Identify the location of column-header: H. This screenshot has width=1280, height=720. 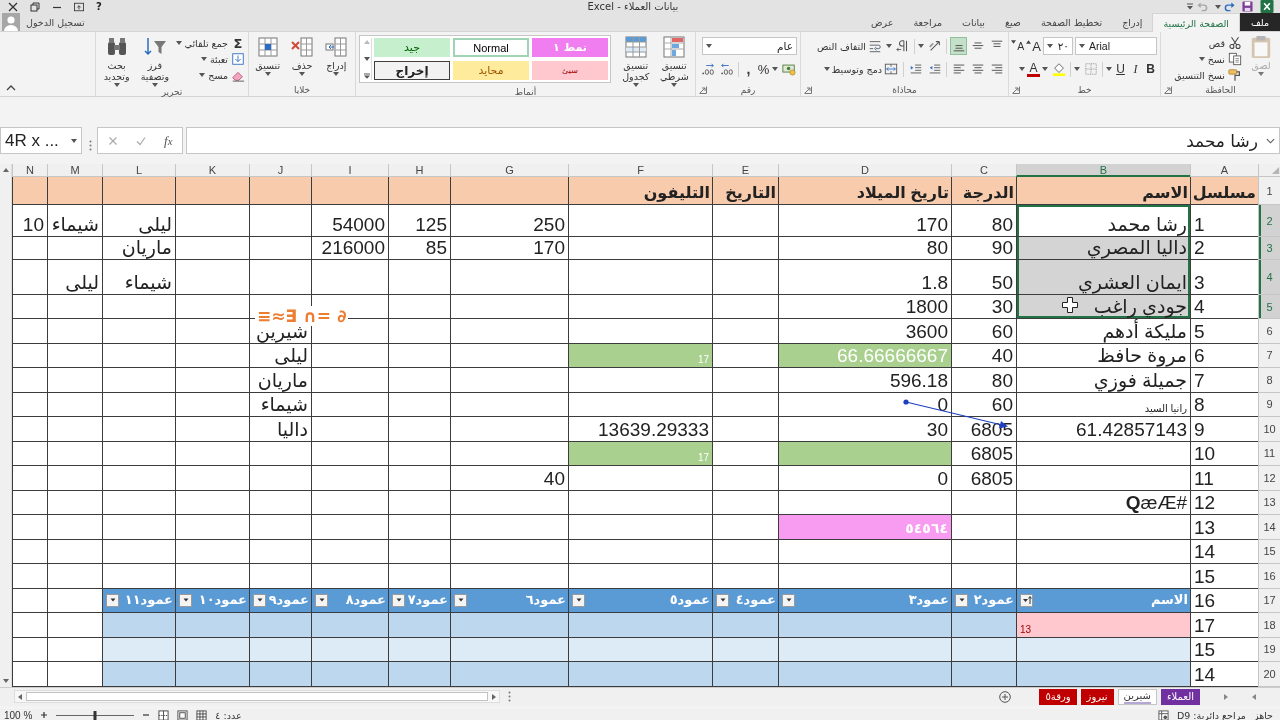
(419, 170).